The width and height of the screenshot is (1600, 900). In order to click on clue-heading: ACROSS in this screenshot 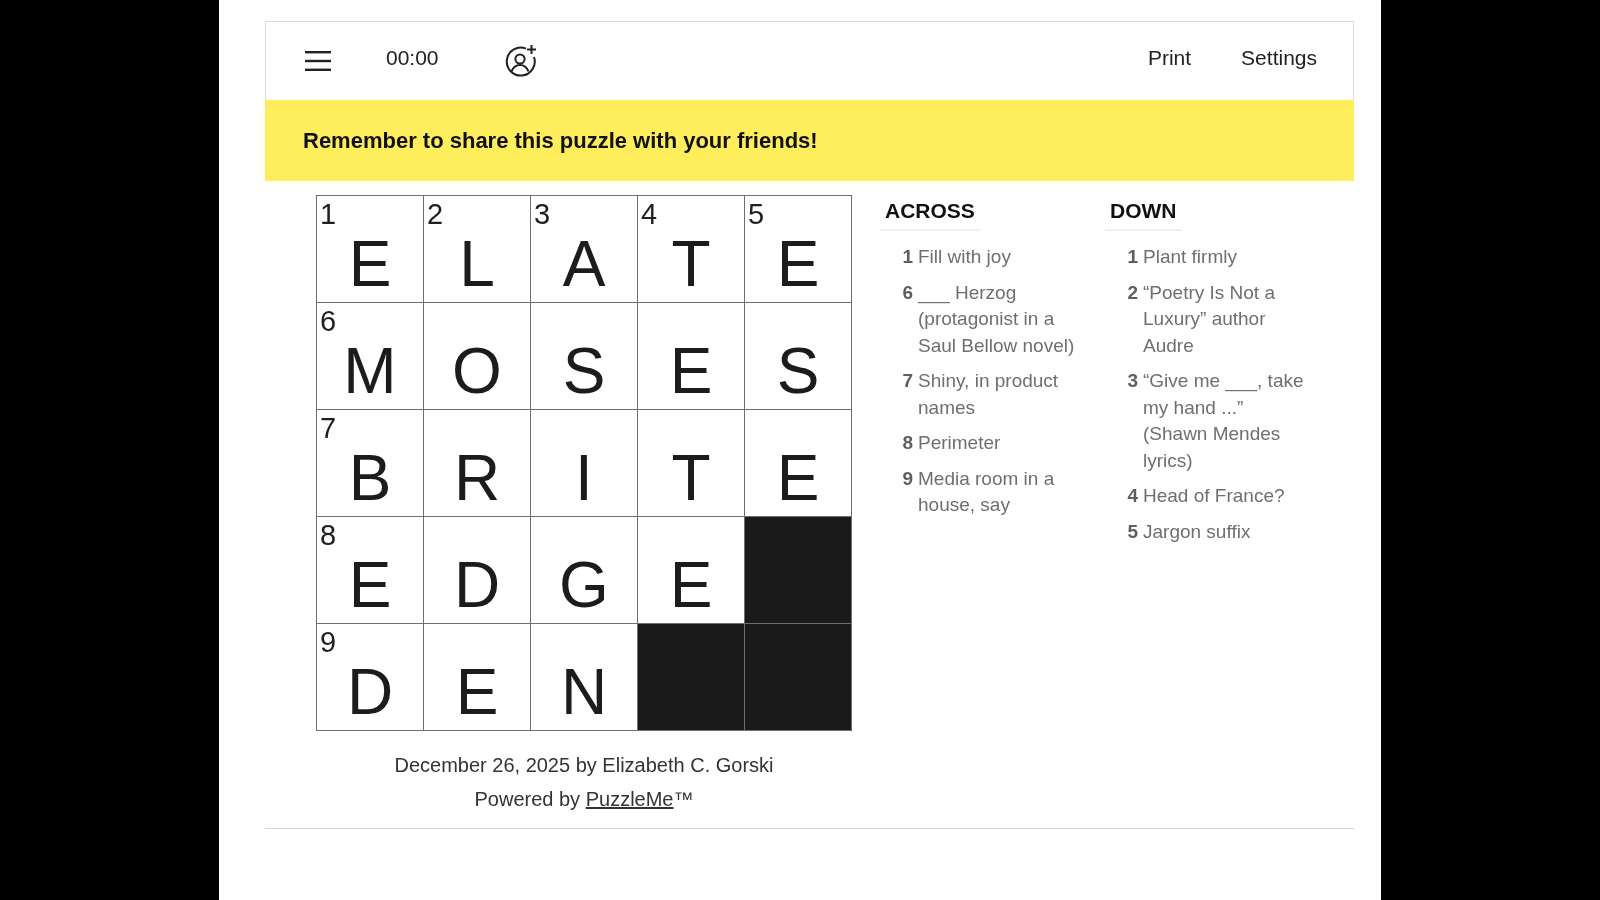, I will do `click(930, 214)`.